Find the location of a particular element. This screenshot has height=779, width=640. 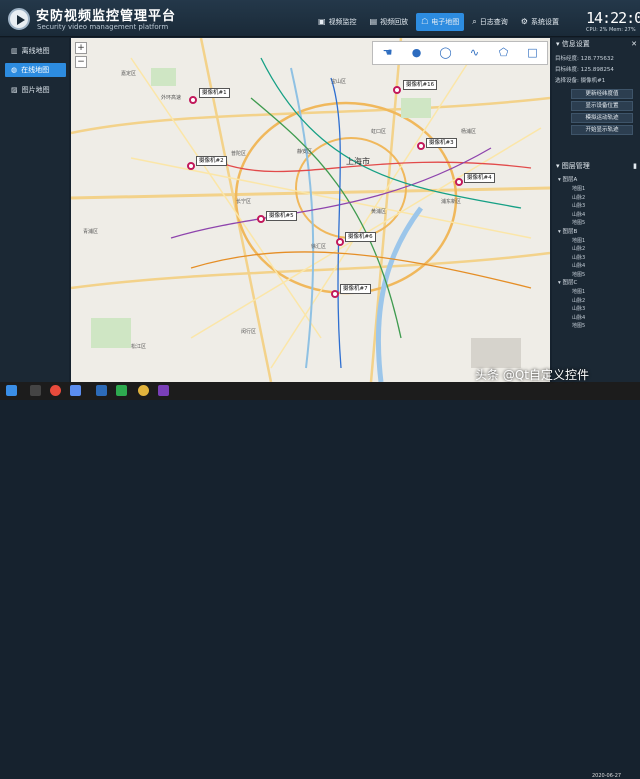

latitude-field: 目标纬度: 125.898254 is located at coordinates (596, 70).